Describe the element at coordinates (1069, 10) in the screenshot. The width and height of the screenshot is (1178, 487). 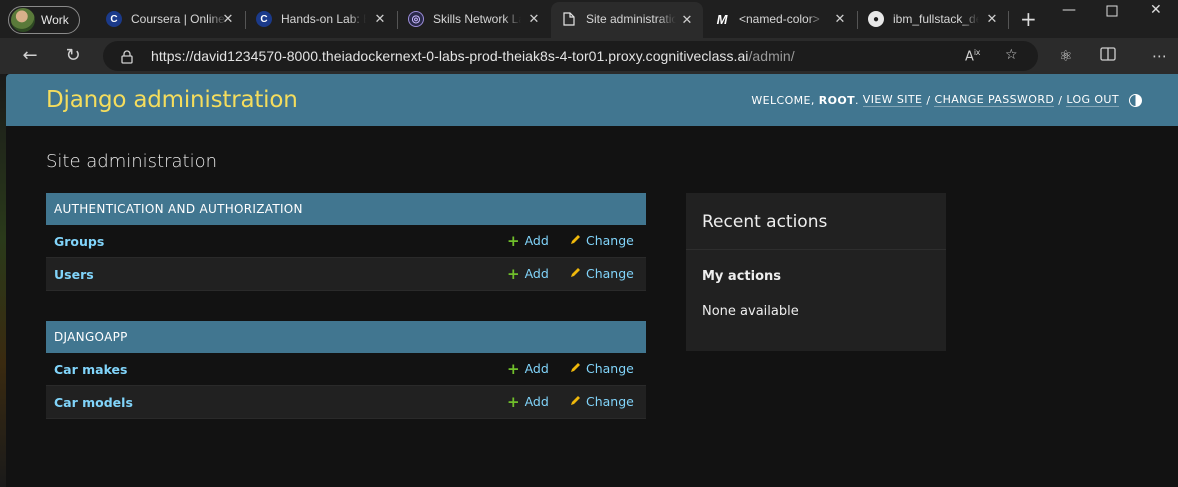
I see `minimize-icon: —` at that location.